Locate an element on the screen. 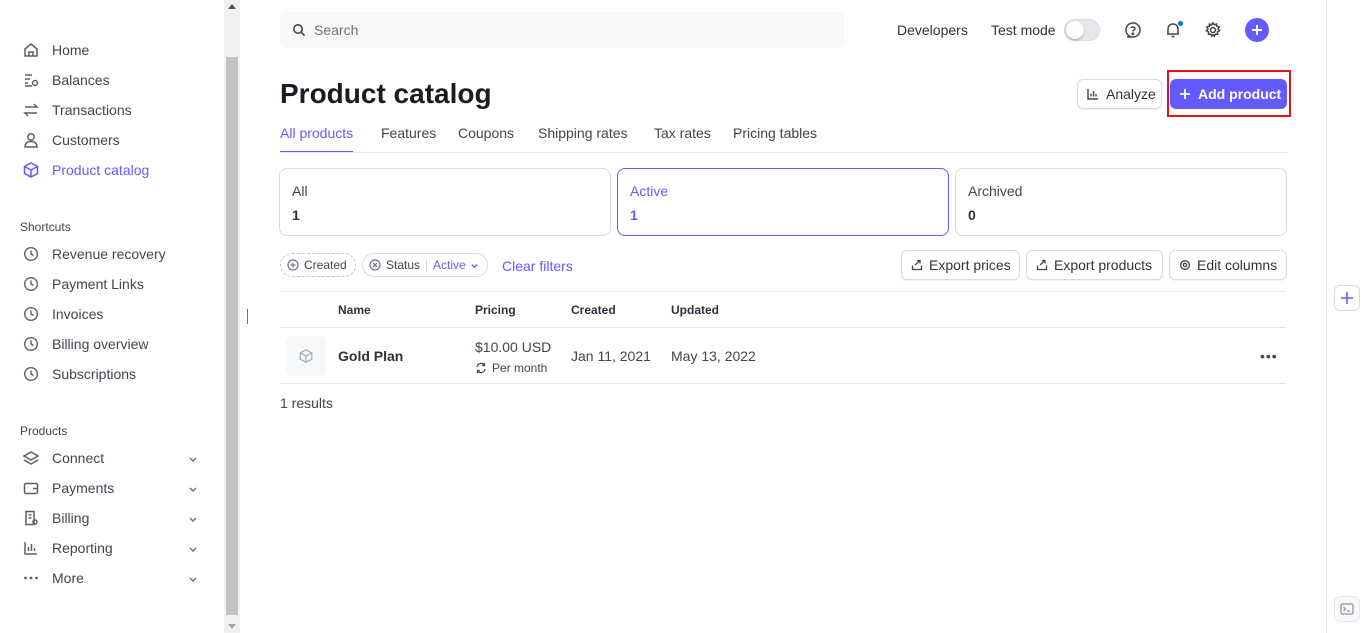 The width and height of the screenshot is (1366, 633). tab-coupons: Coupons is located at coordinates (486, 139).